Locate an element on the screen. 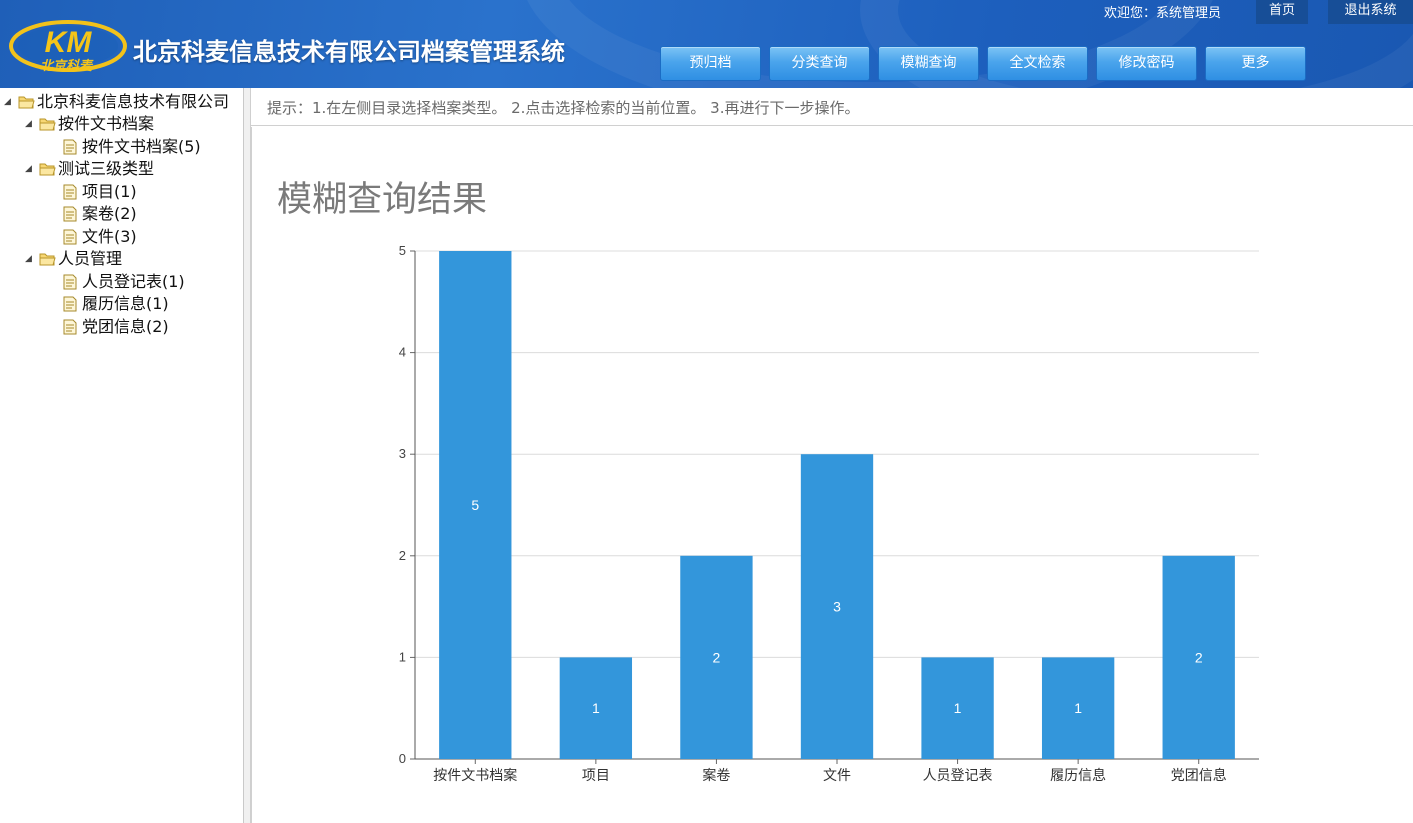 Image resolution: width=1413 pixels, height=823 pixels. tree-item-label: 项目(1) is located at coordinates (109, 191).